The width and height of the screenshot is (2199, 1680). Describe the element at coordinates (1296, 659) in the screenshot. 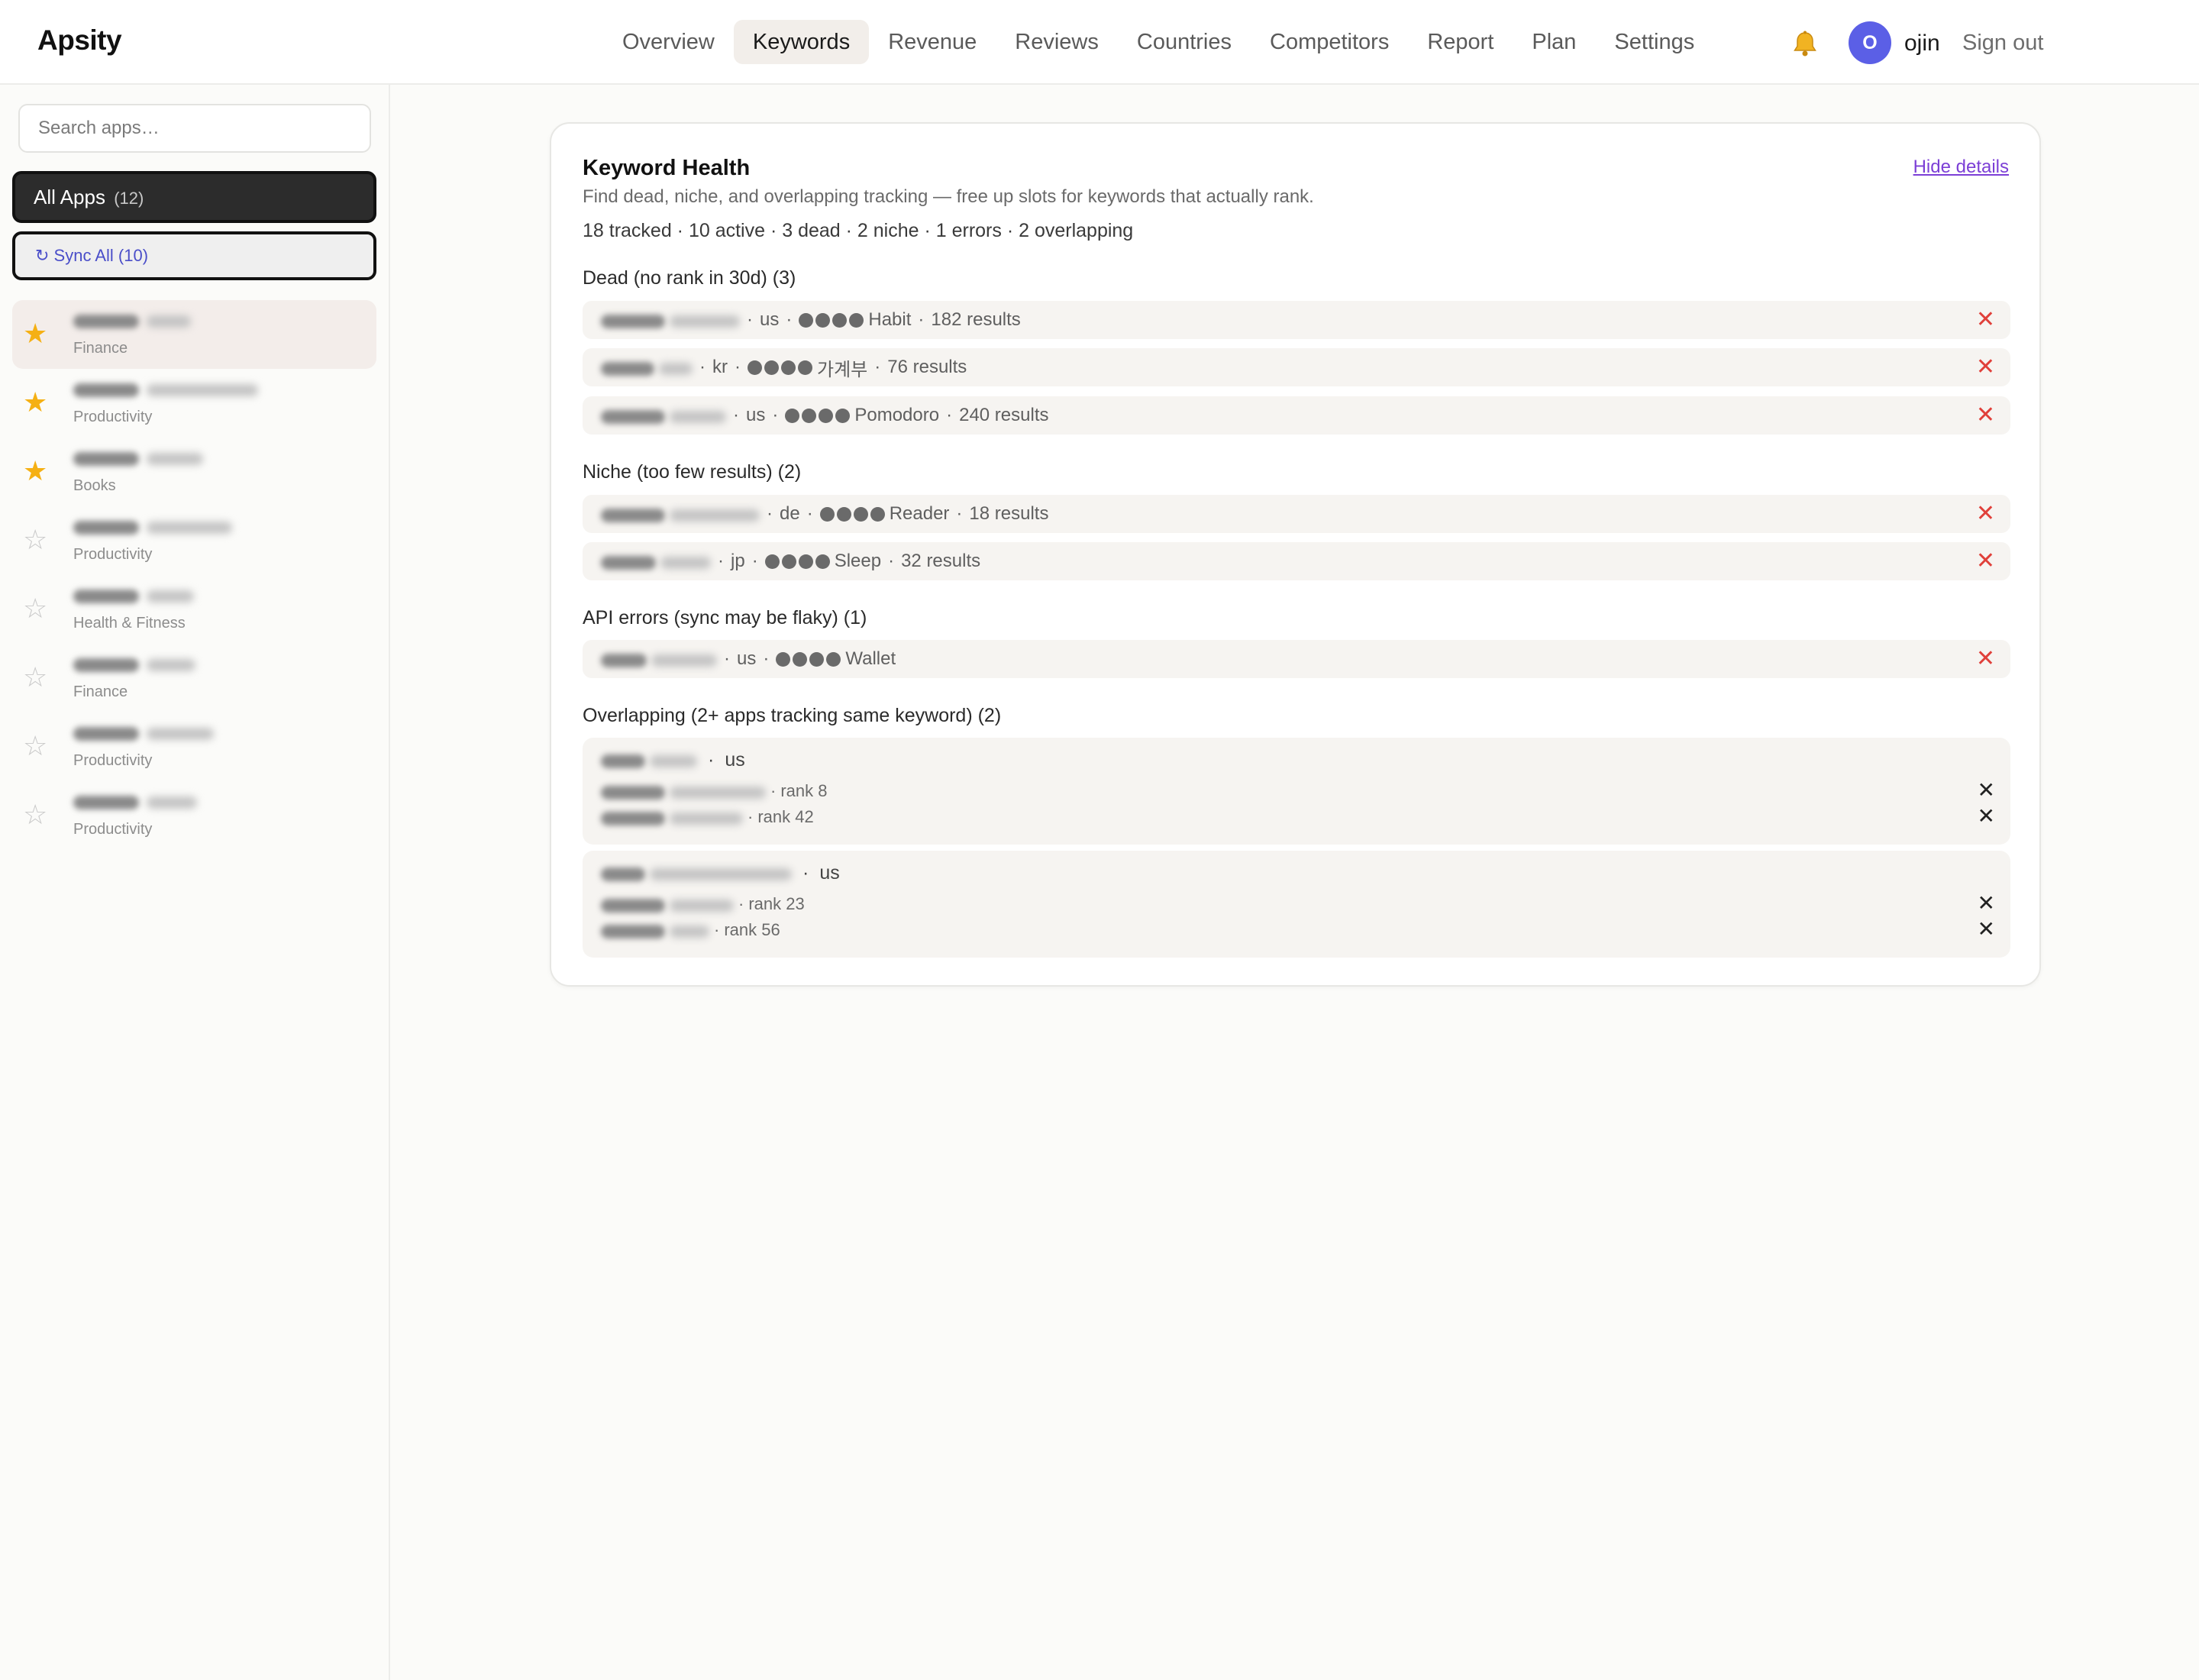

I see `error-keyword-row: · us · Wallet ✕` at that location.